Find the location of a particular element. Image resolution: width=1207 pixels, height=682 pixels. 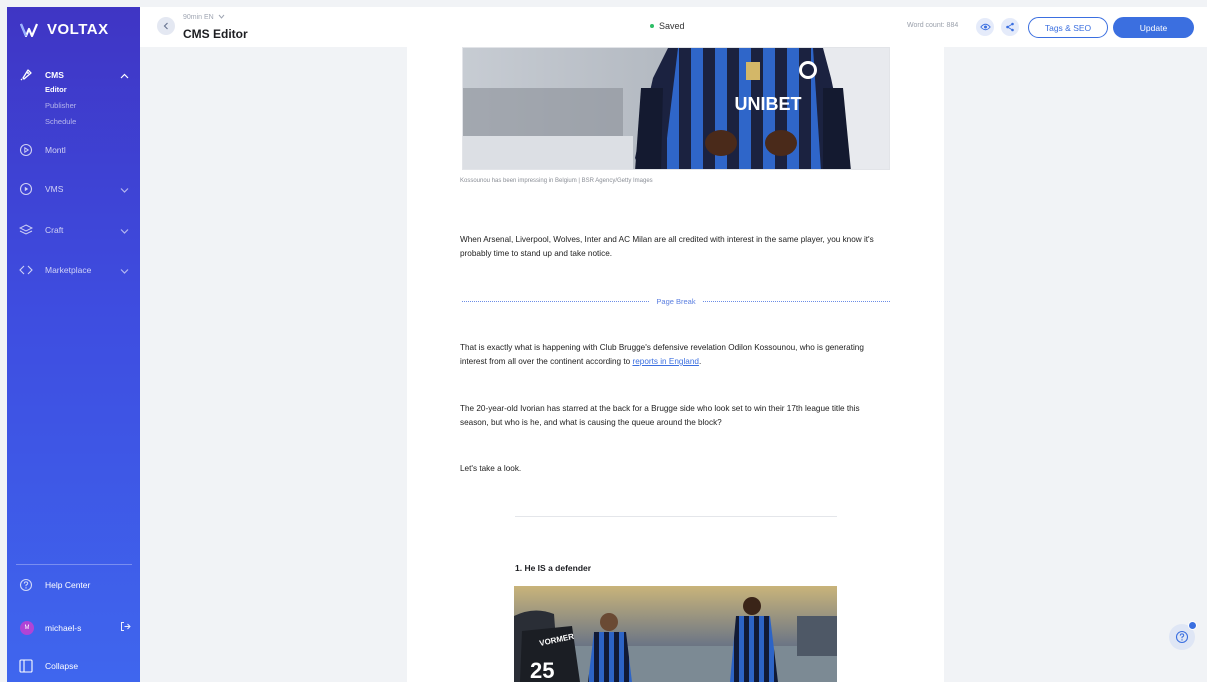

player-shirt-image: UNIBET is located at coordinates (676, 108).